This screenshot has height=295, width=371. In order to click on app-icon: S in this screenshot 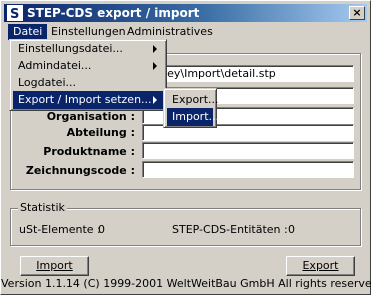, I will do `click(15, 13)`.